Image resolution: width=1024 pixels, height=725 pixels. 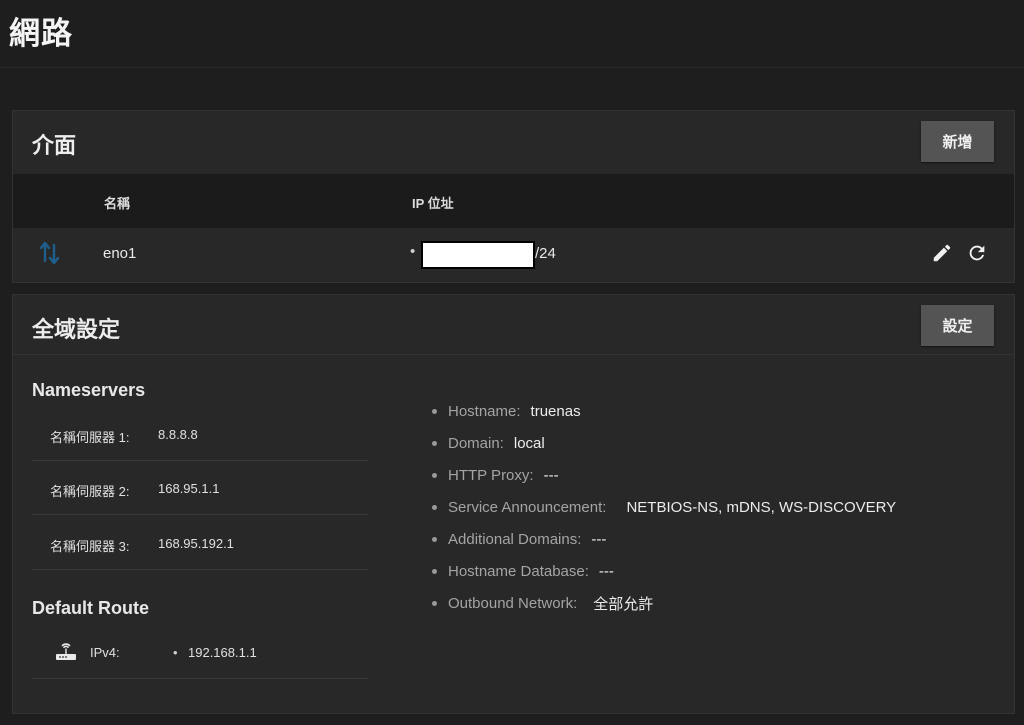 I want to click on redacted-ip-address, so click(x=478, y=255).